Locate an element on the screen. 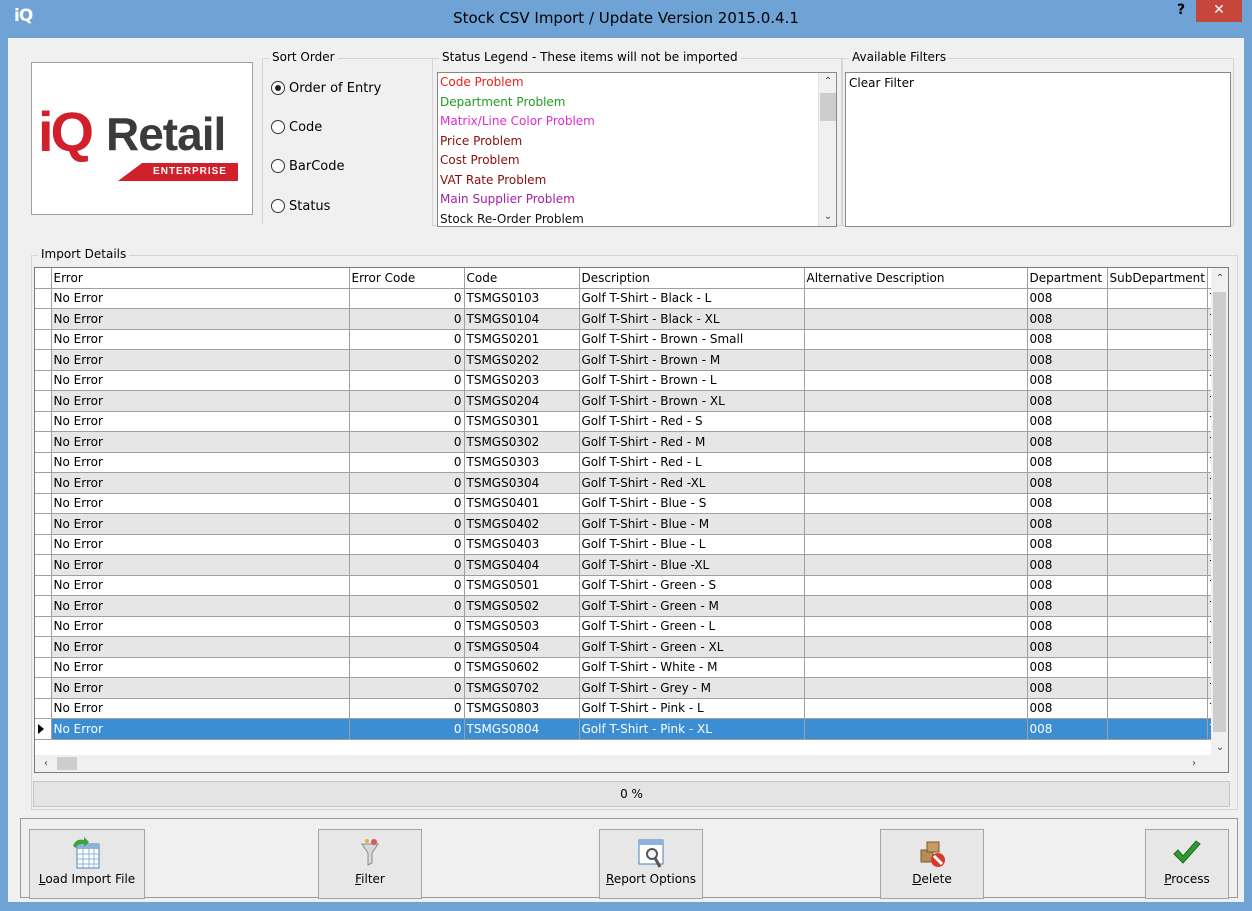  legend-item: Price Problem is located at coordinates (637, 142).